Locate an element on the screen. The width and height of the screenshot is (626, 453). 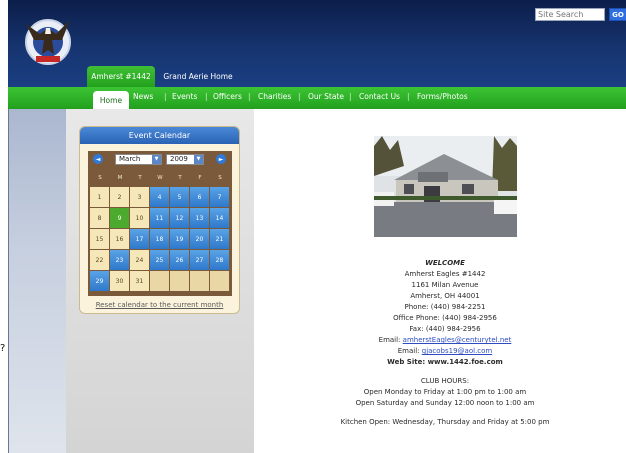
arrow-right-icon: ► is located at coordinates (221, 159).